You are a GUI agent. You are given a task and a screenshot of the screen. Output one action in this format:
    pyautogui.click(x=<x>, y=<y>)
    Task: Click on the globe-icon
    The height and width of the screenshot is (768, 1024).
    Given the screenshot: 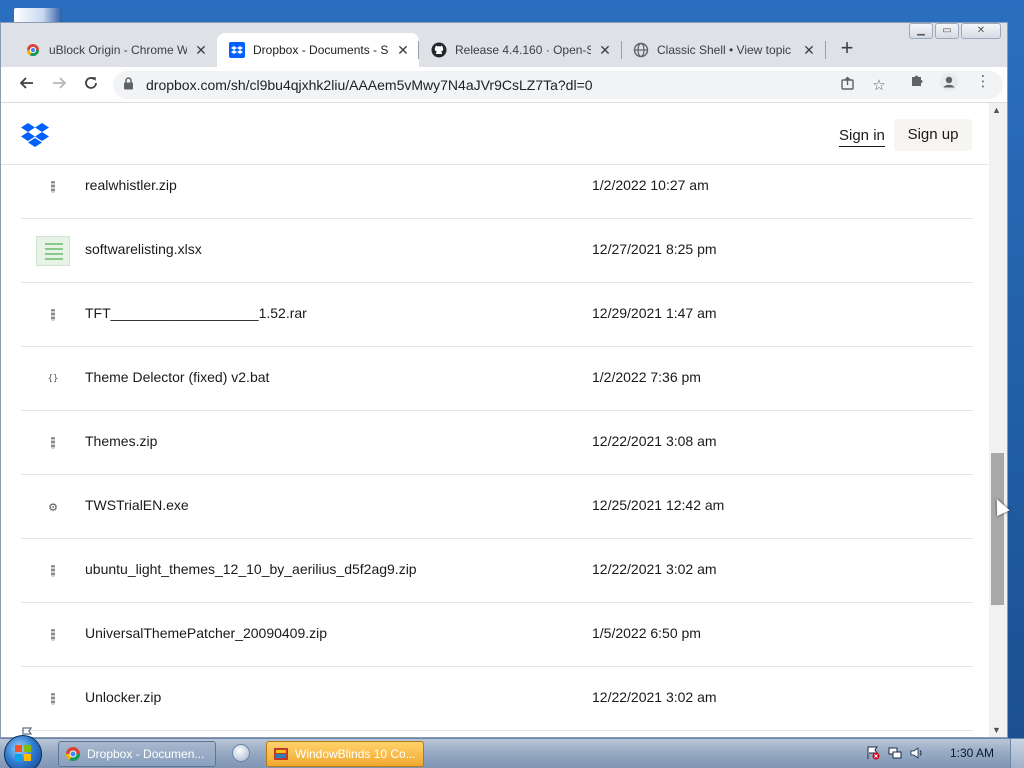 What is the action you would take?
    pyautogui.click(x=641, y=50)
    